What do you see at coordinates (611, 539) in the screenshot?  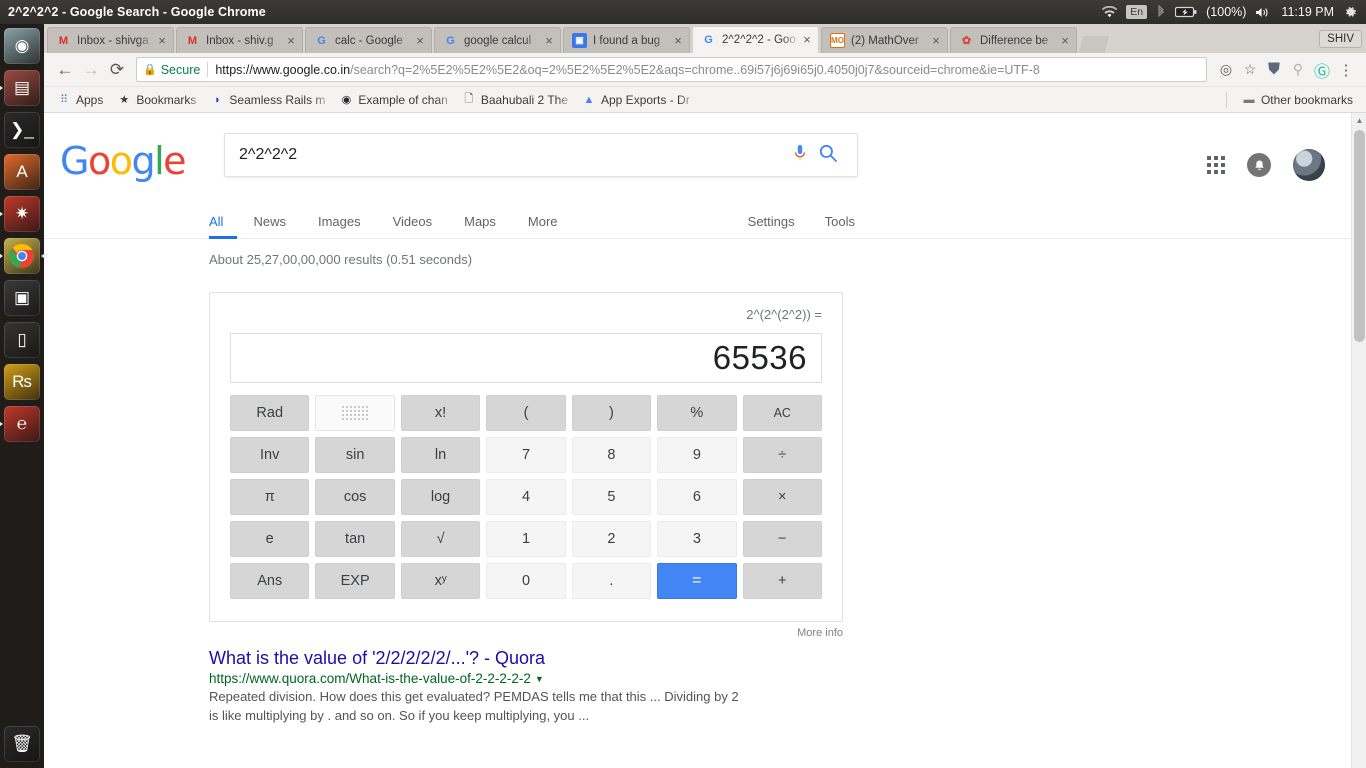 I see `key-2: 2` at bounding box center [611, 539].